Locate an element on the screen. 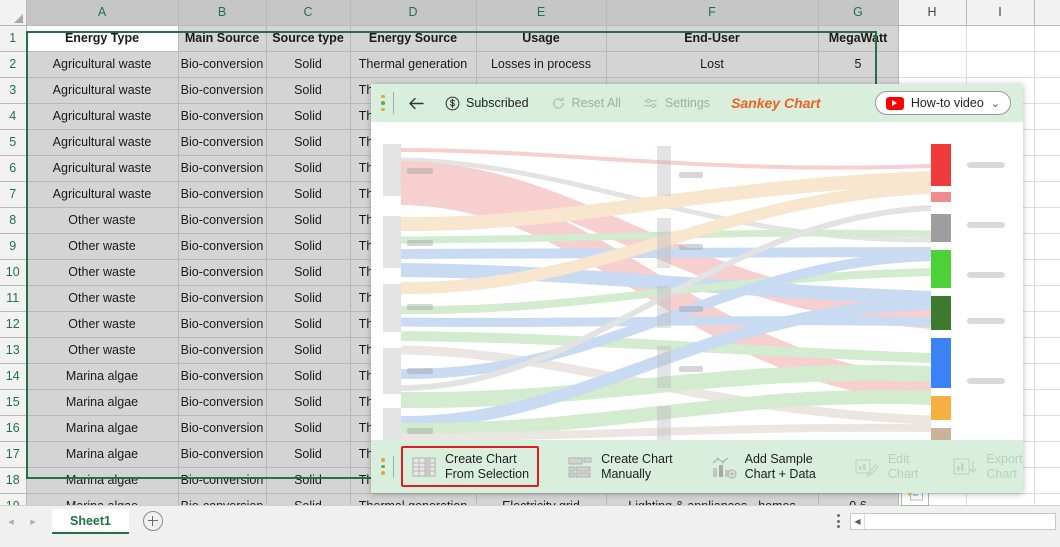  cell-h2 is located at coordinates (932, 64).